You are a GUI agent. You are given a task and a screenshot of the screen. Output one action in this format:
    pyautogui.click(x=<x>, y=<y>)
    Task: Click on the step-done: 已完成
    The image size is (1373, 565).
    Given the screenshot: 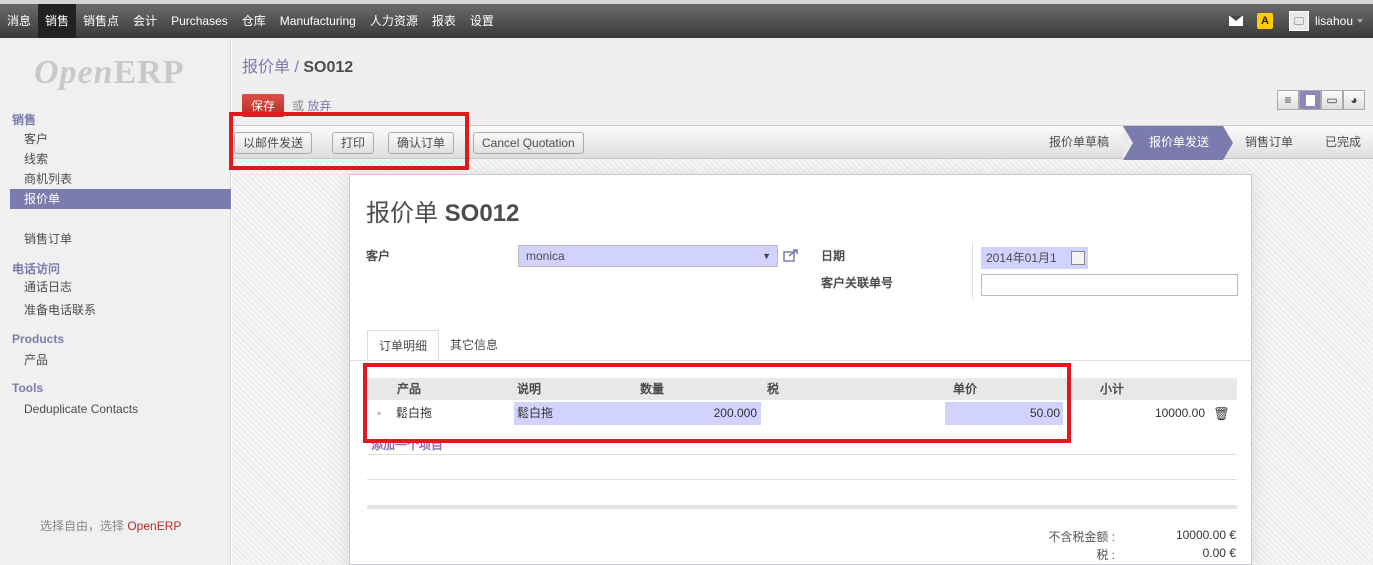 What is the action you would take?
    pyautogui.click(x=1342, y=142)
    